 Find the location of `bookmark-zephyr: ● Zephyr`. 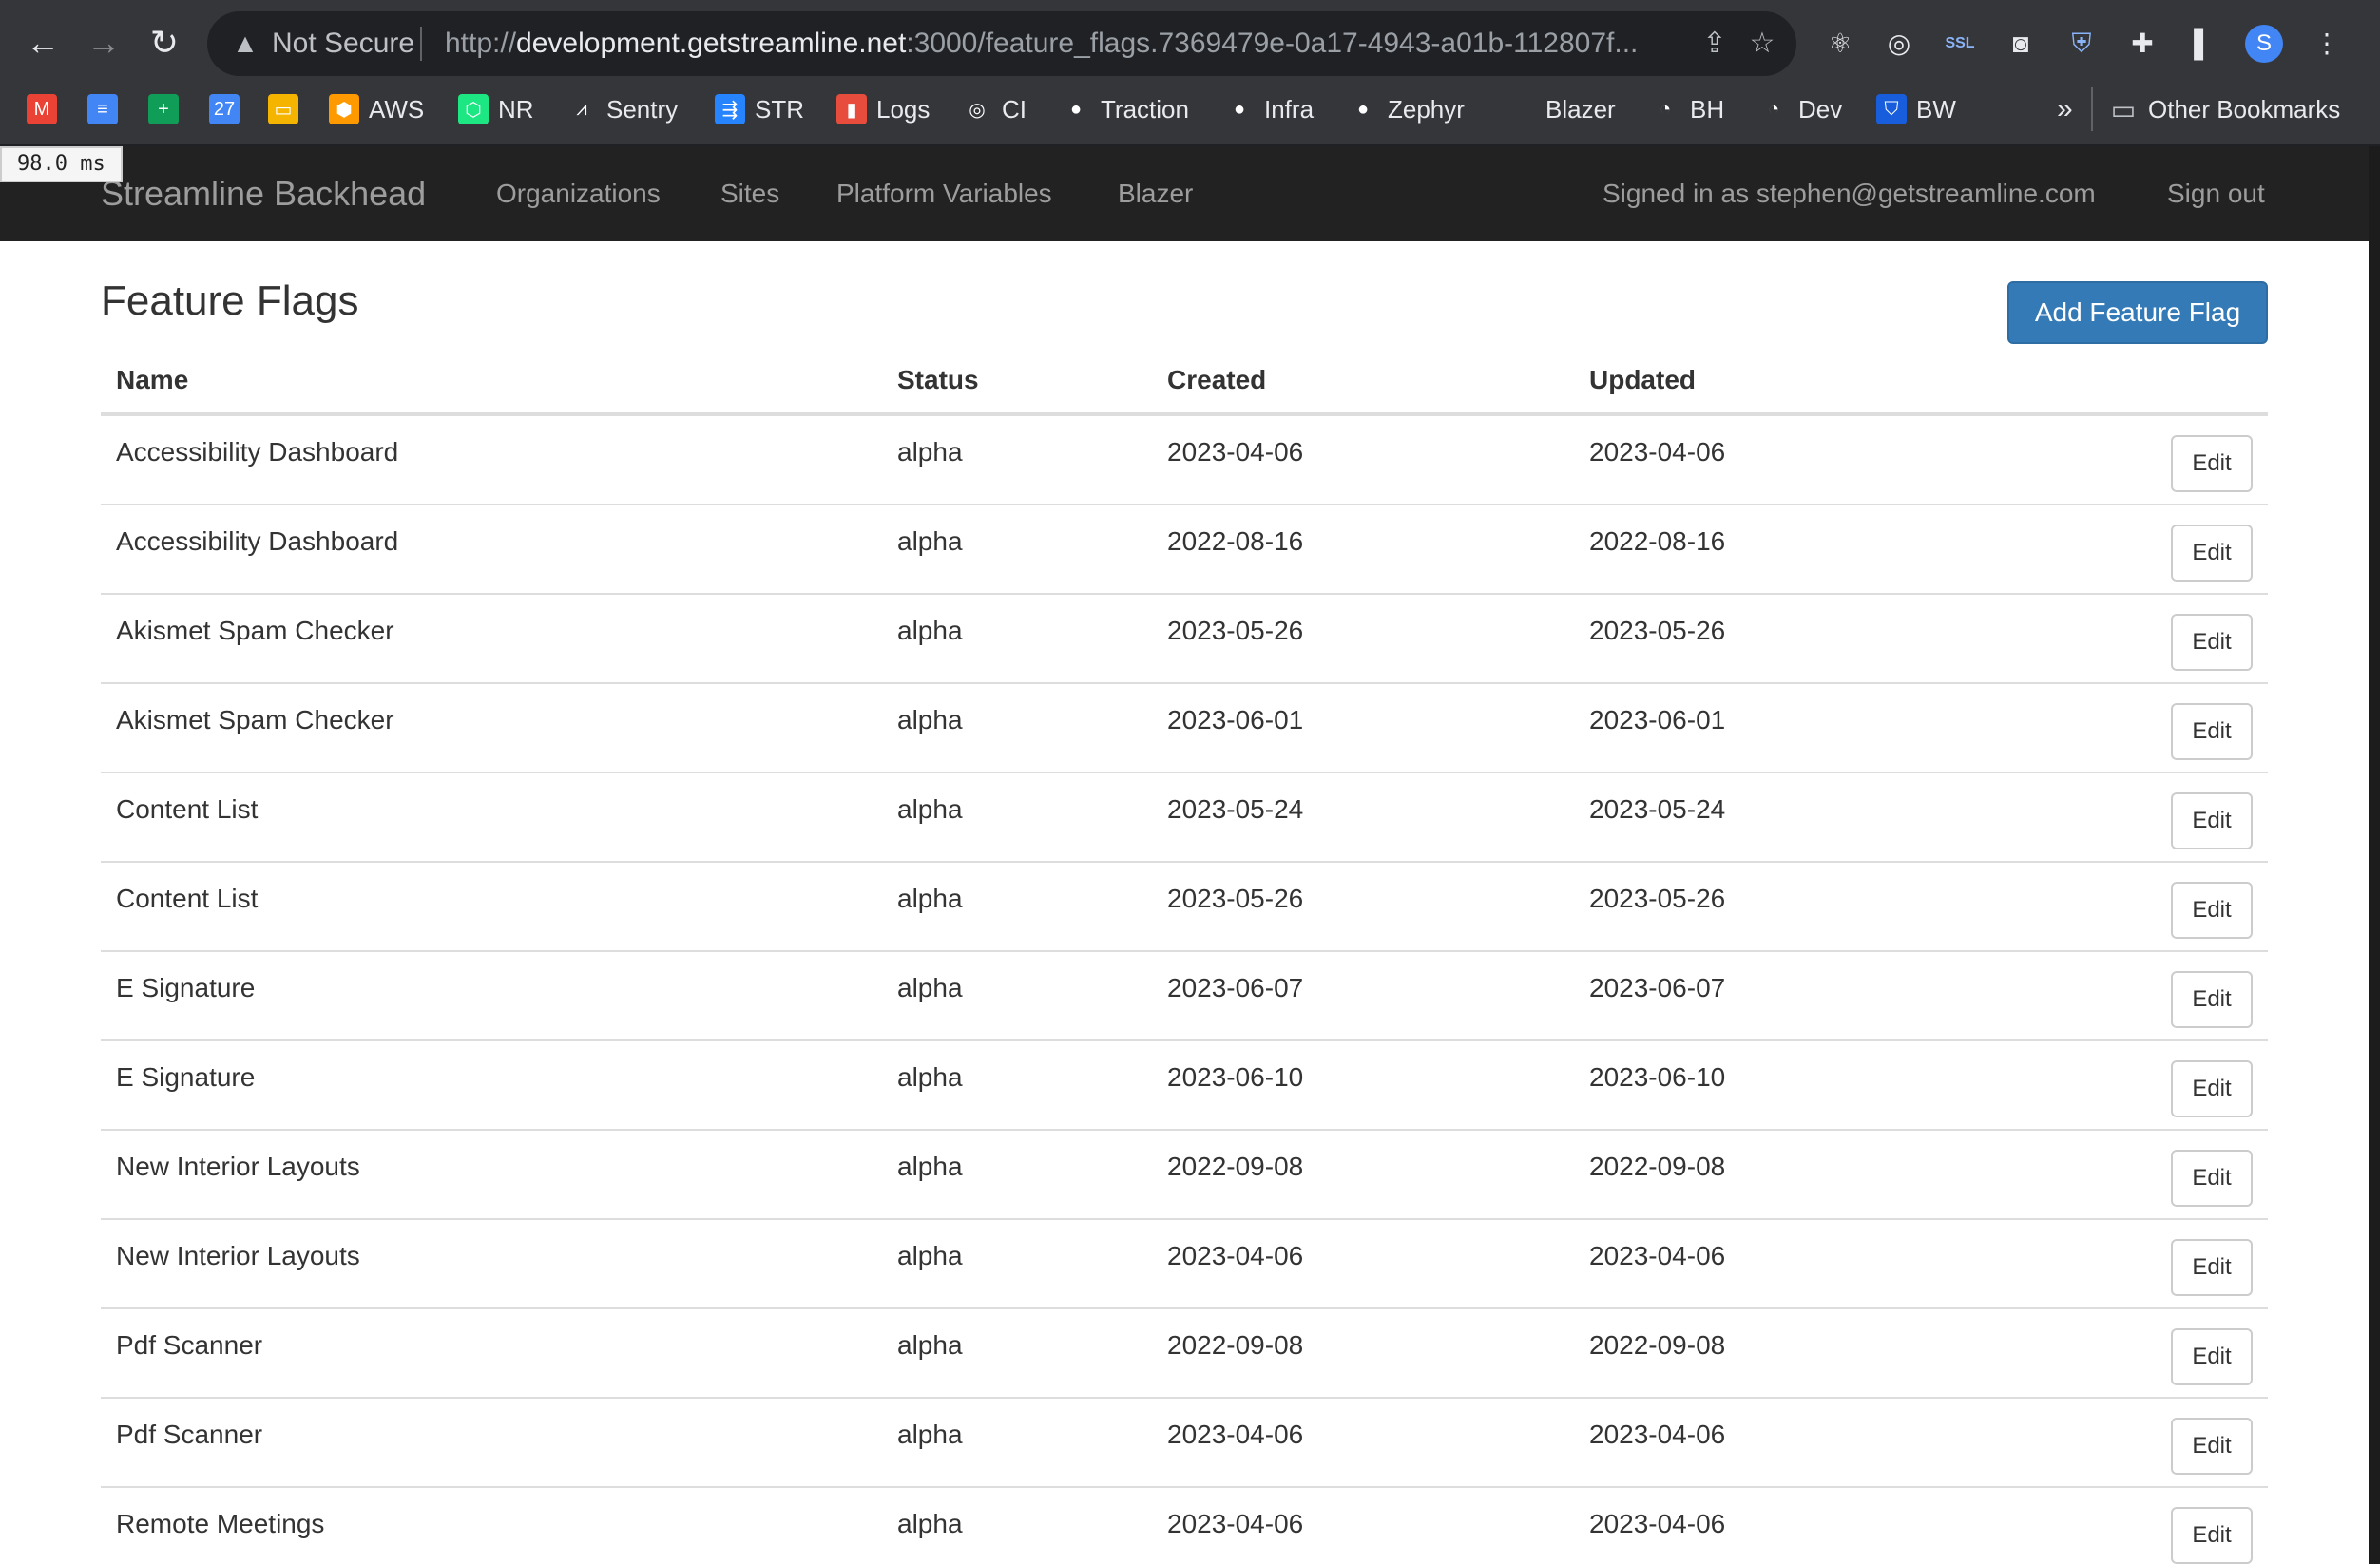

bookmark-zephyr: ● Zephyr is located at coordinates (1406, 109).